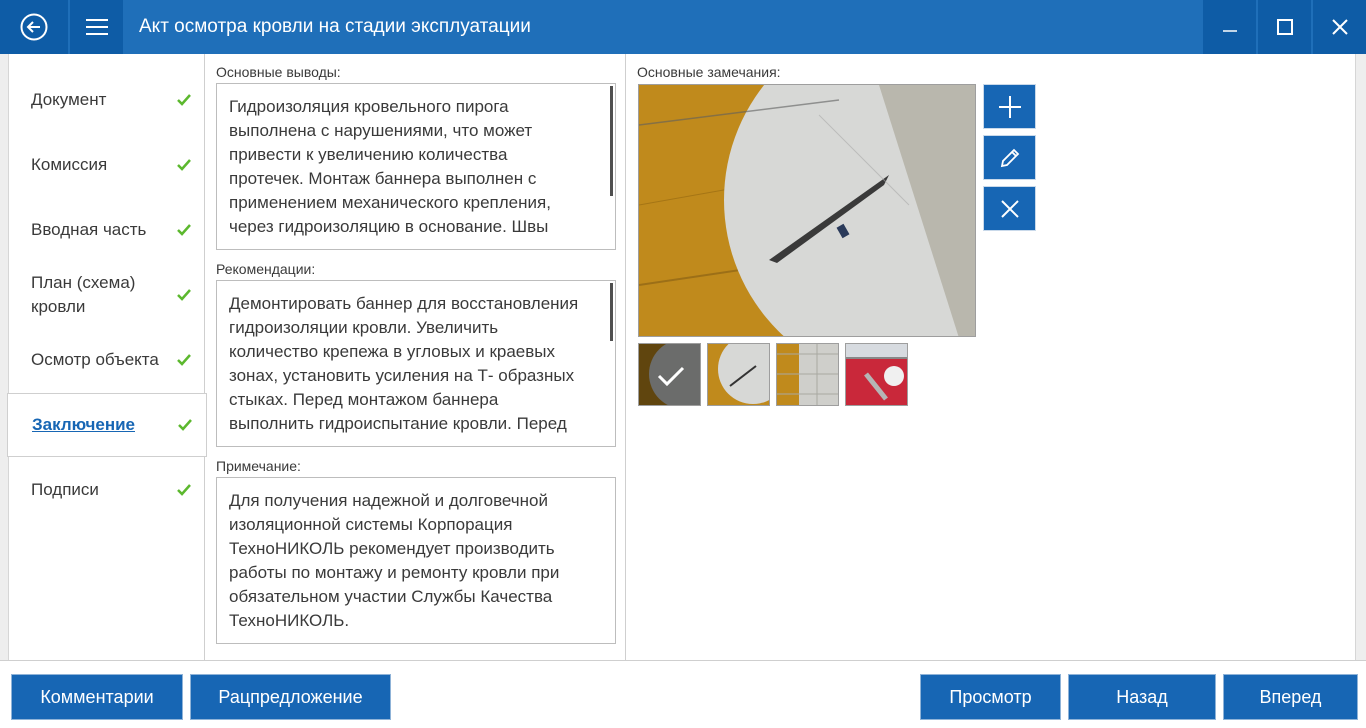 The image size is (1366, 728). I want to click on photo-thumbnail-selected, so click(669, 374).